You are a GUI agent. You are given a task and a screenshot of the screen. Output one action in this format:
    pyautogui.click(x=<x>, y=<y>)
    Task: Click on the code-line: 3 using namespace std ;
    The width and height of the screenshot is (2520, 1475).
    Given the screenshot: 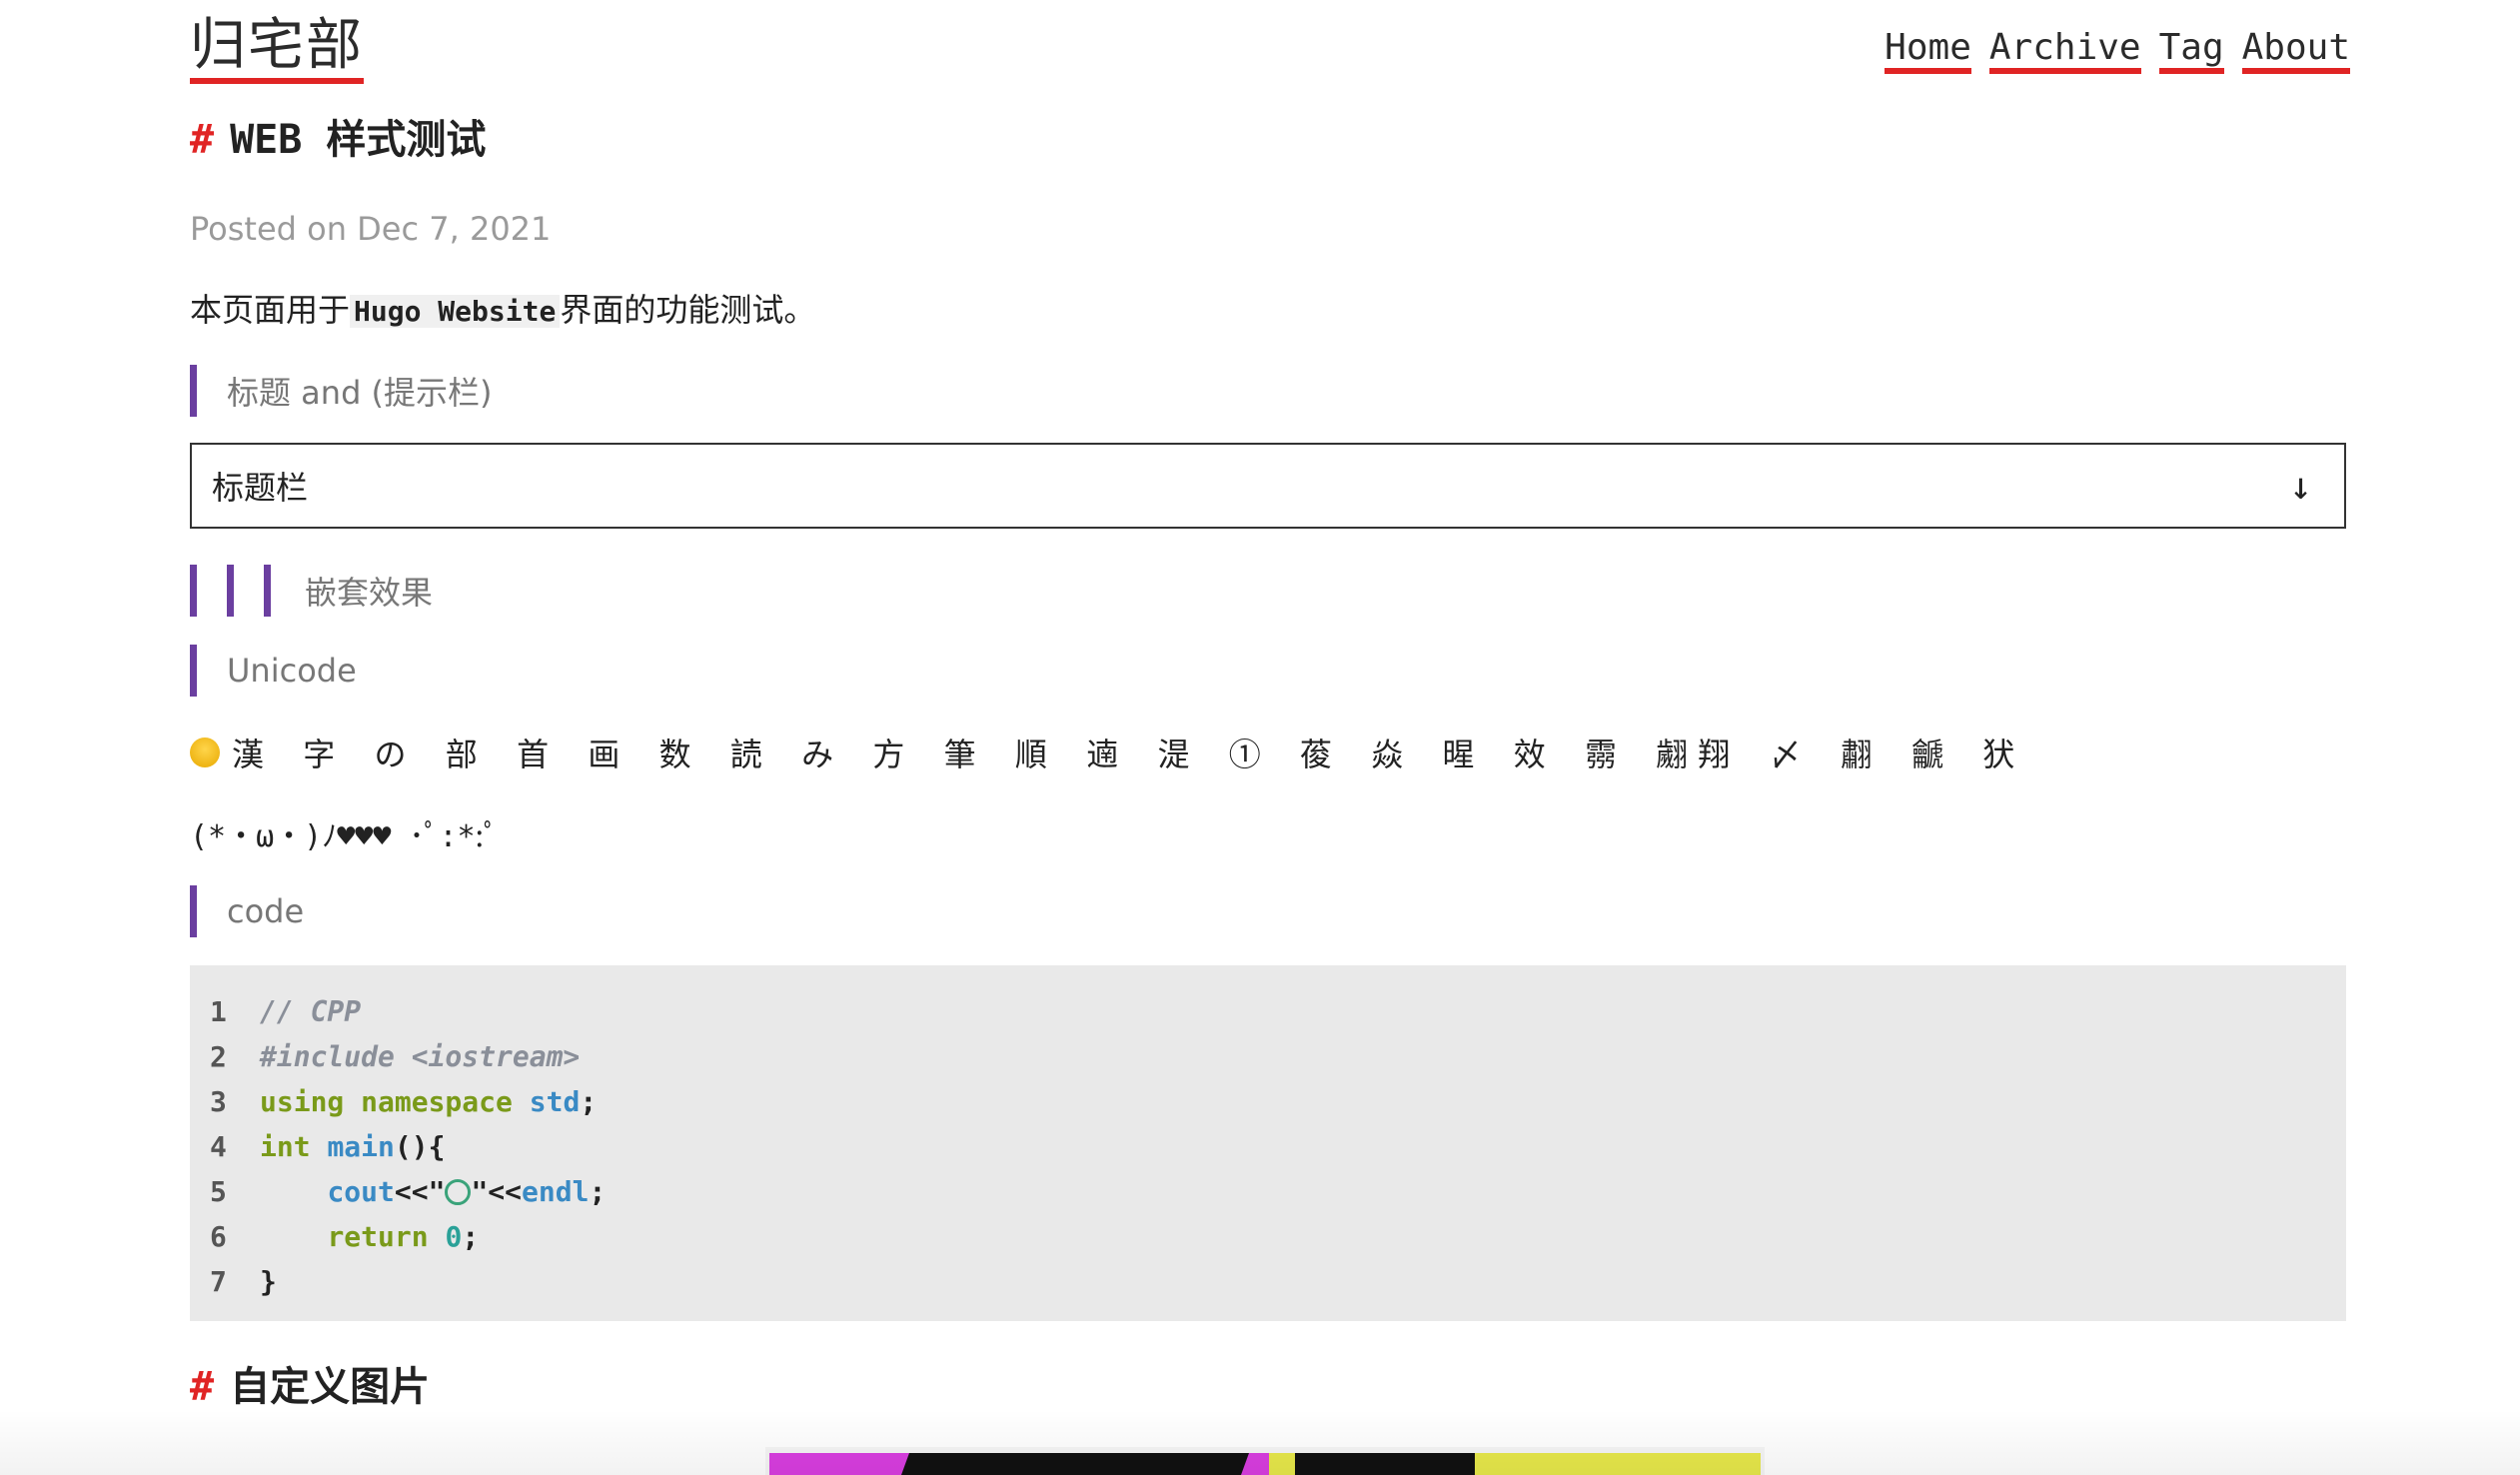 What is the action you would take?
    pyautogui.click(x=1268, y=1101)
    